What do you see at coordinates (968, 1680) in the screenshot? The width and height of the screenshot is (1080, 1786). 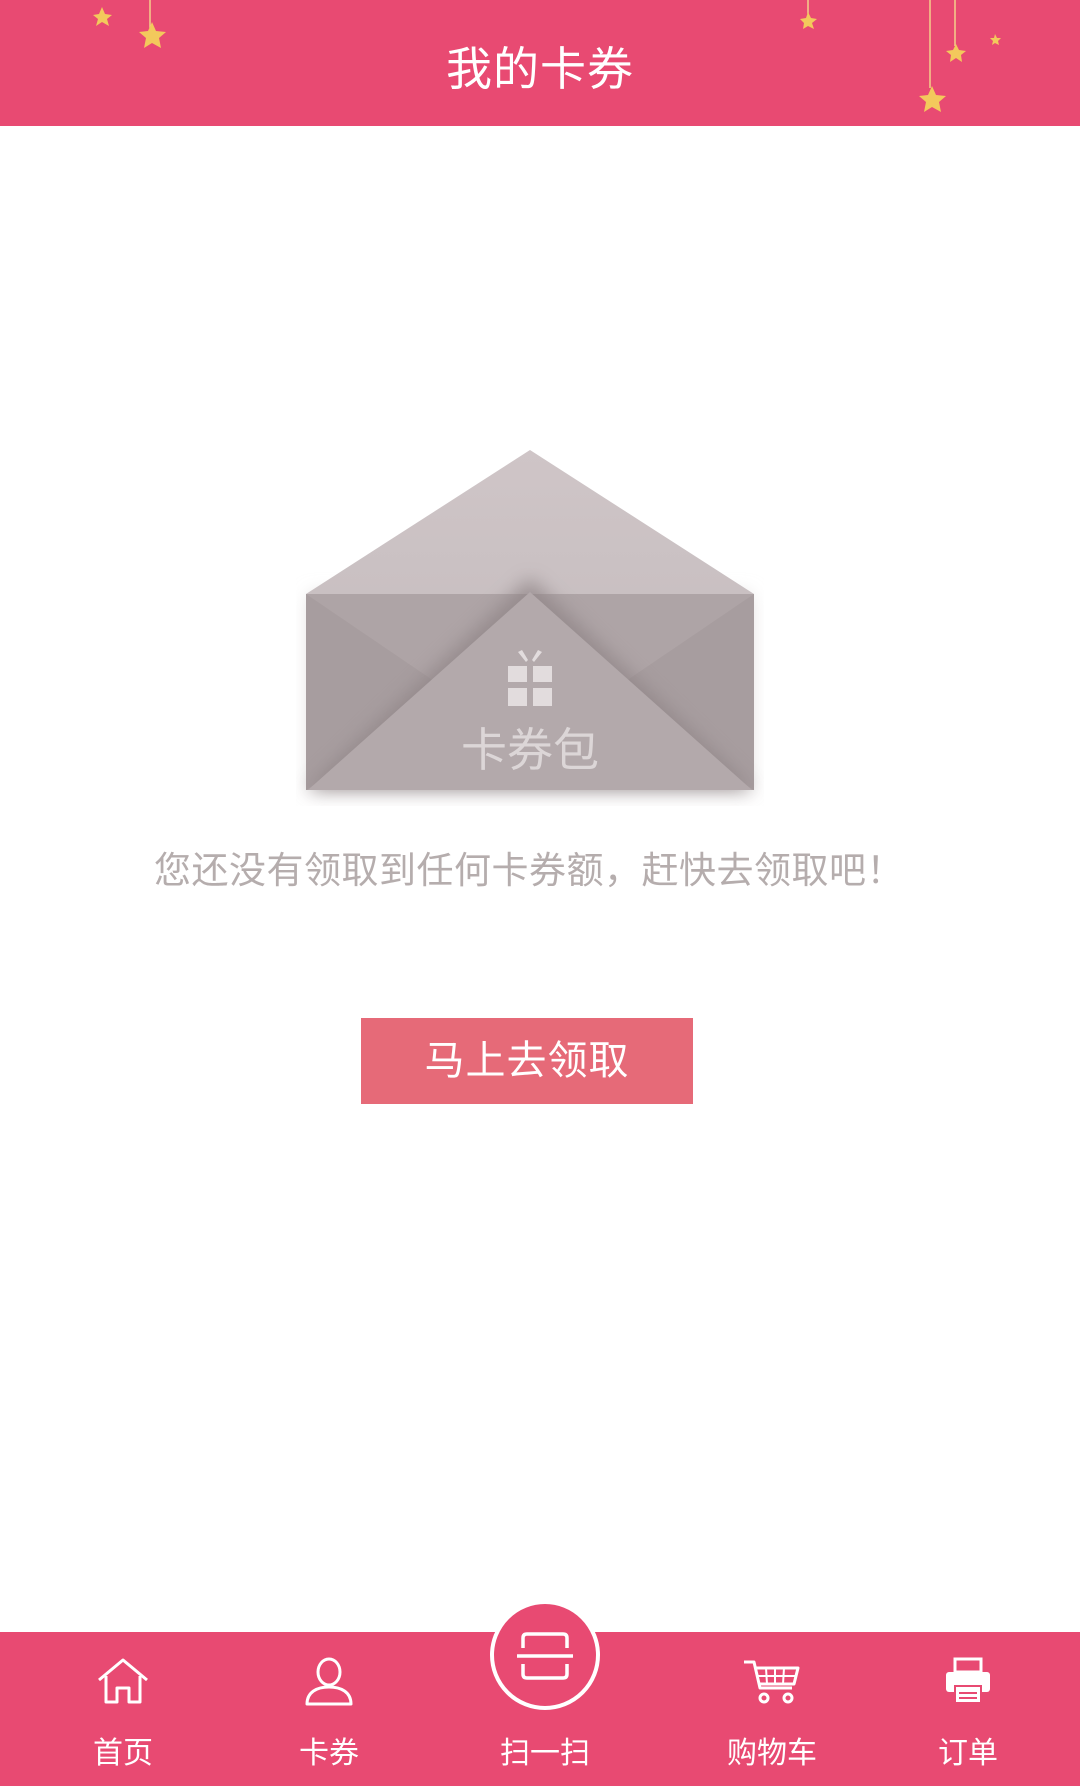 I see `printer-icon` at bounding box center [968, 1680].